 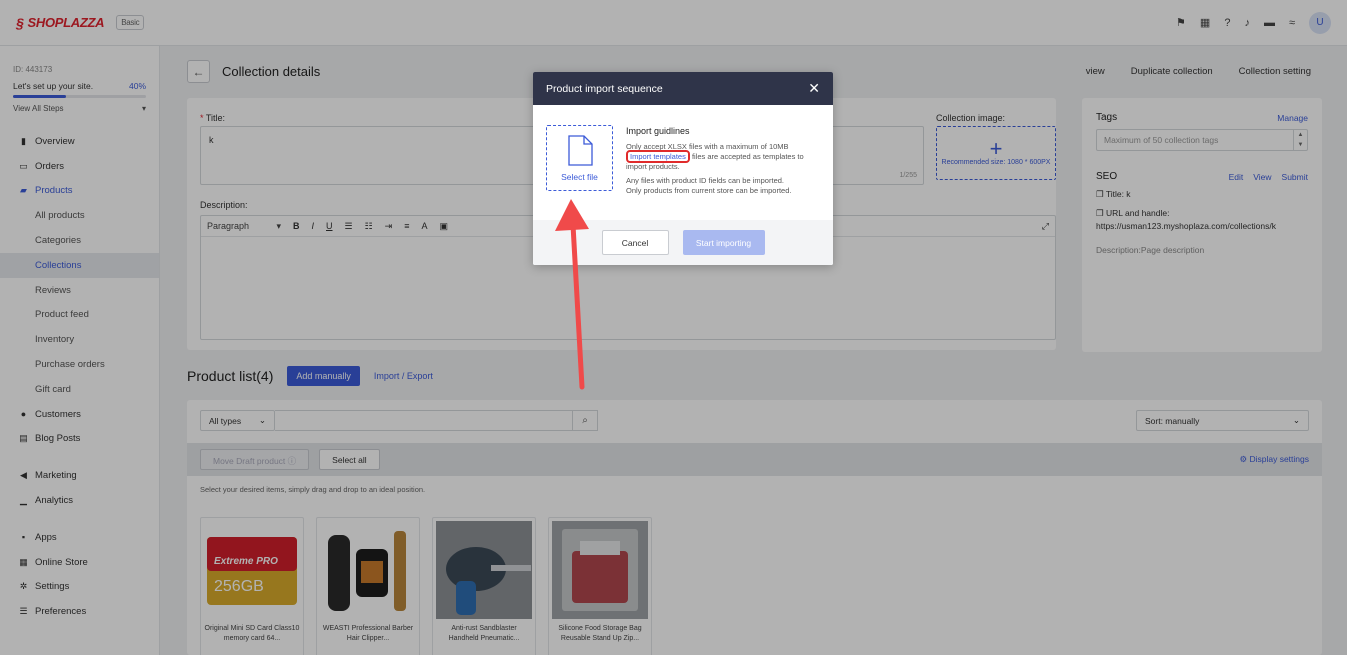 I want to click on annotation-arrow-icon, so click(x=572, y=294).